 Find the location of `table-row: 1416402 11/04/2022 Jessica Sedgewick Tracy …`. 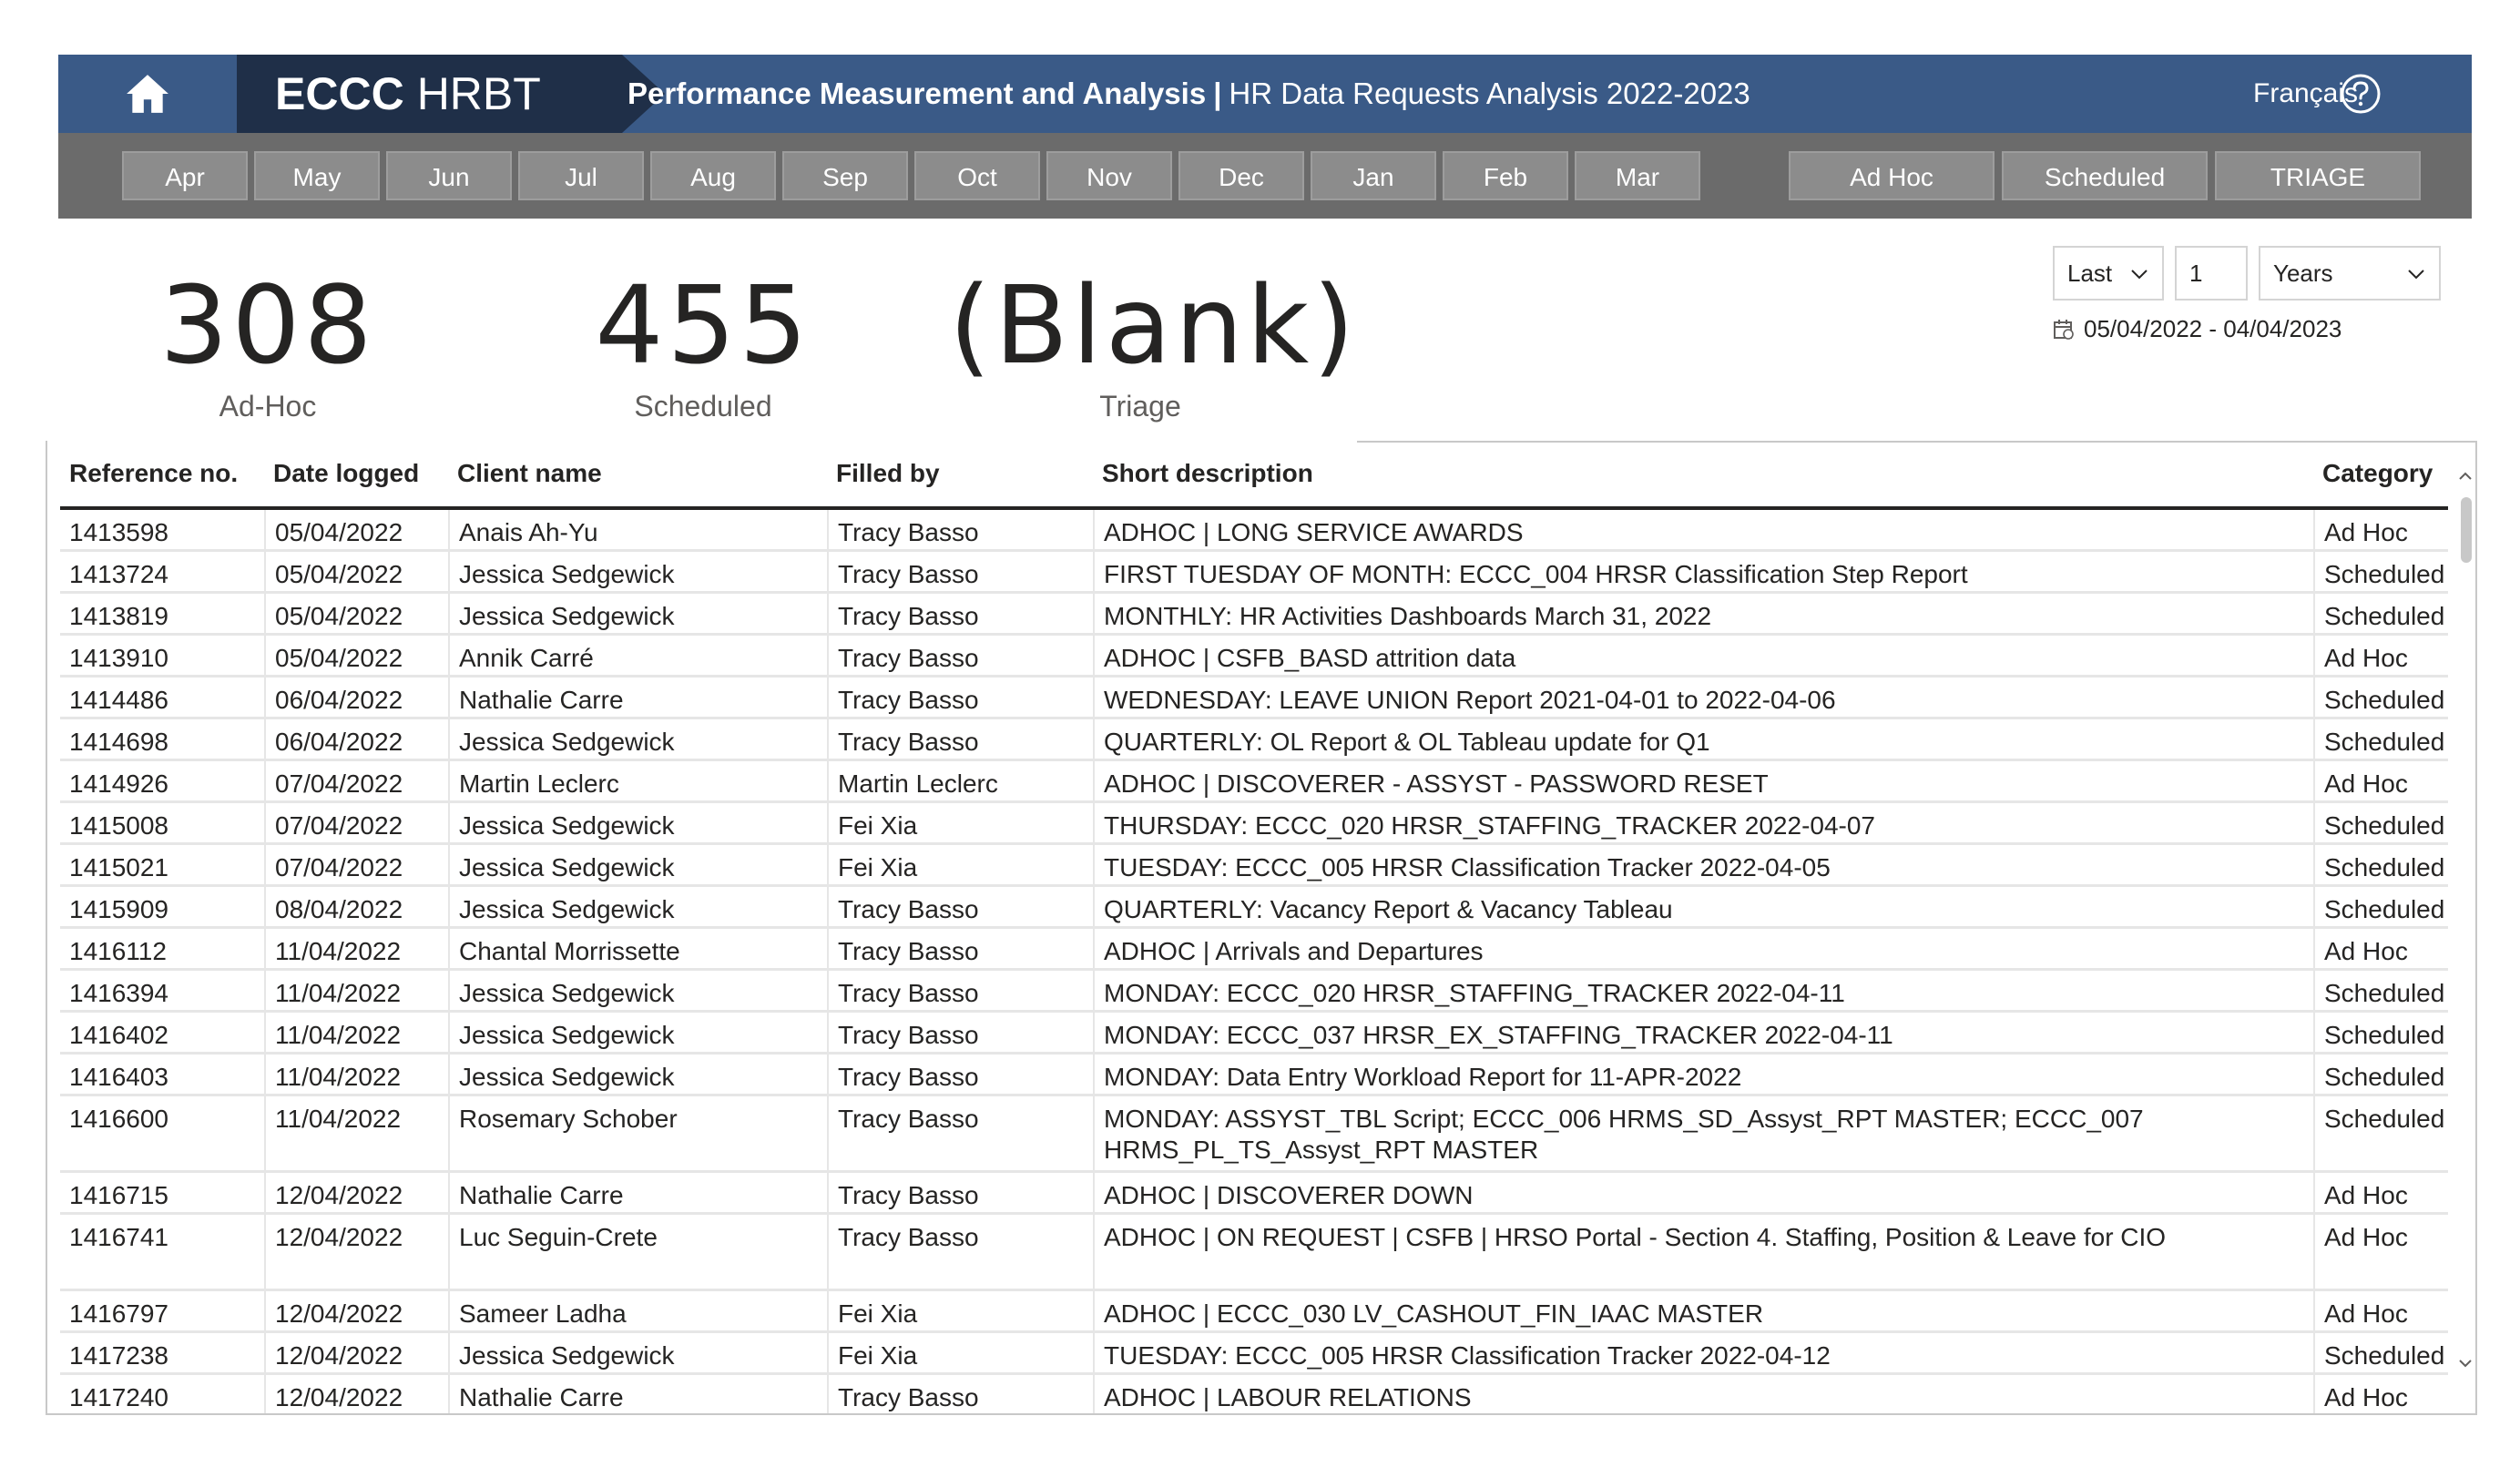

table-row: 1416402 11/04/2022 Jessica Sedgewick Tracy … is located at coordinates (1254, 1034).